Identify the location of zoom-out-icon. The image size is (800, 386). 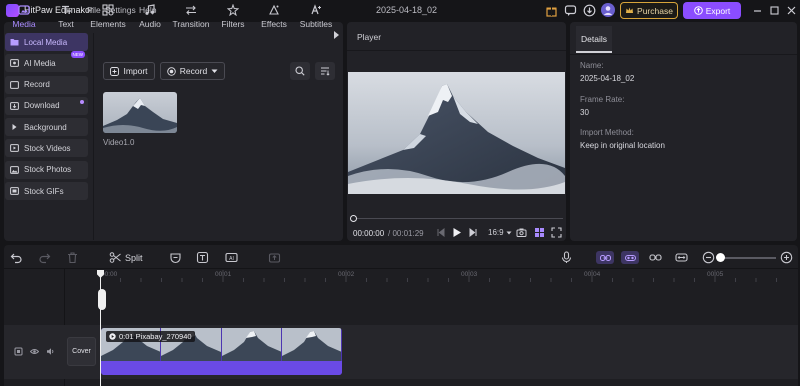
(708, 257).